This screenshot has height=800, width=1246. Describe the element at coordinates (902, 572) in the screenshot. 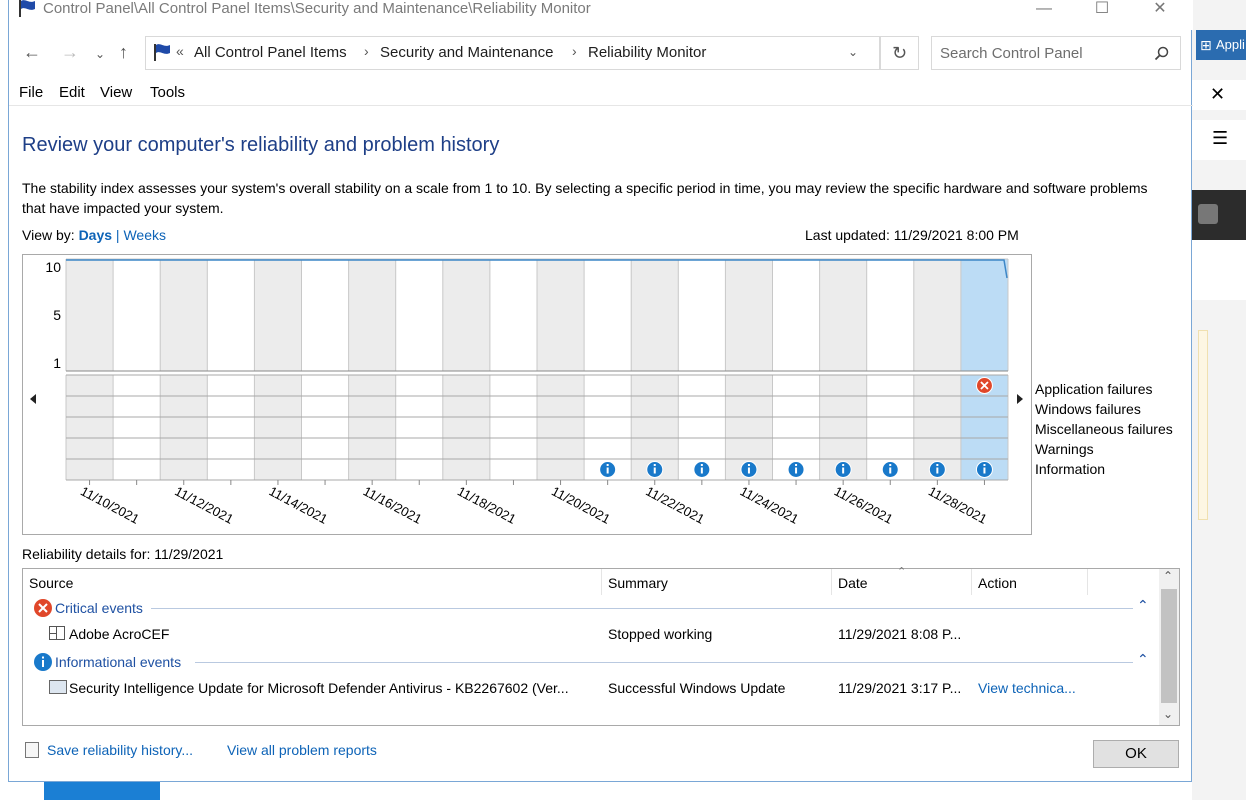

I see `sort-ascending-icon: ⌃` at that location.